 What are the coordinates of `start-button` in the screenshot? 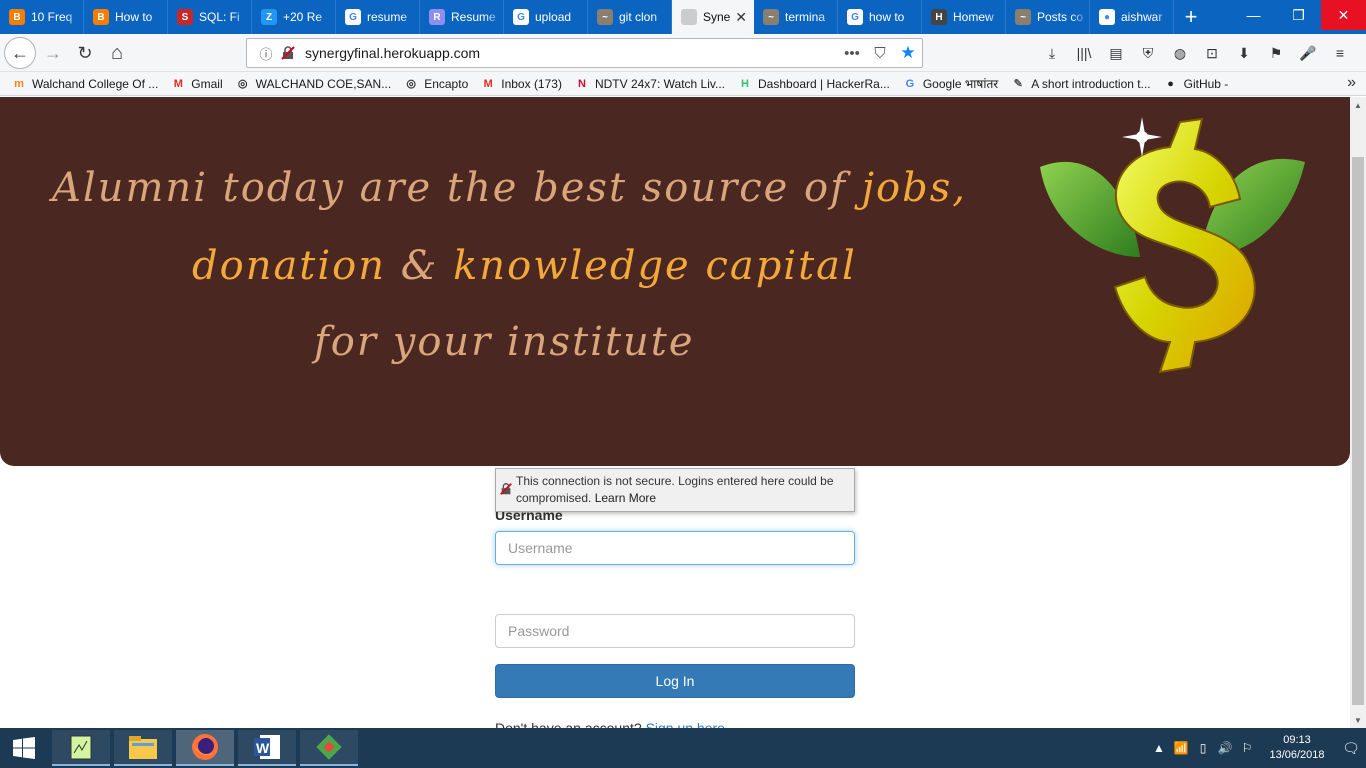 It's located at (24, 748).